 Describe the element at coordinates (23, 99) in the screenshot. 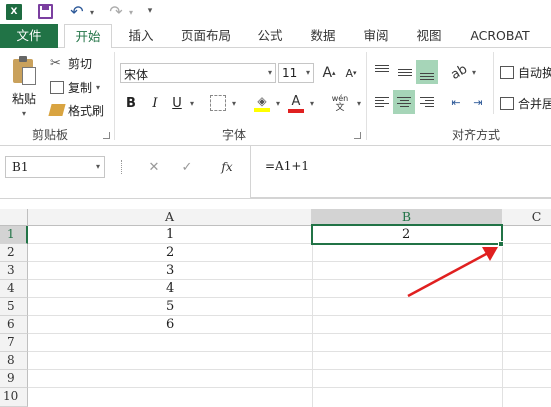

I see `paste-label: 粘贴` at that location.